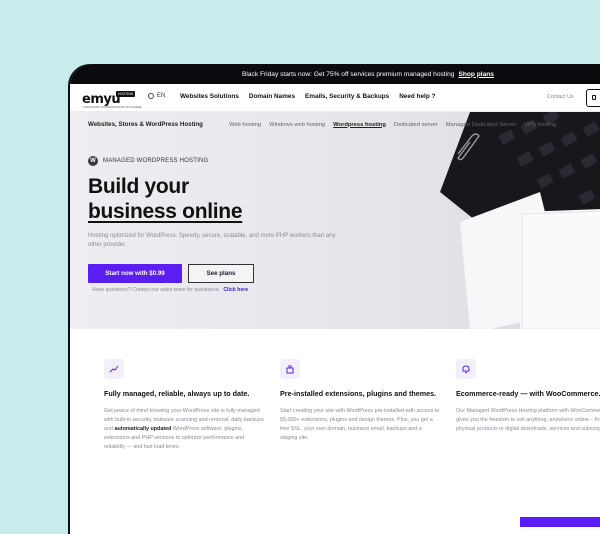 The image size is (600, 534). What do you see at coordinates (297, 125) in the screenshot?
I see `subnav-item-windows-hosting: Windows web hosting` at bounding box center [297, 125].